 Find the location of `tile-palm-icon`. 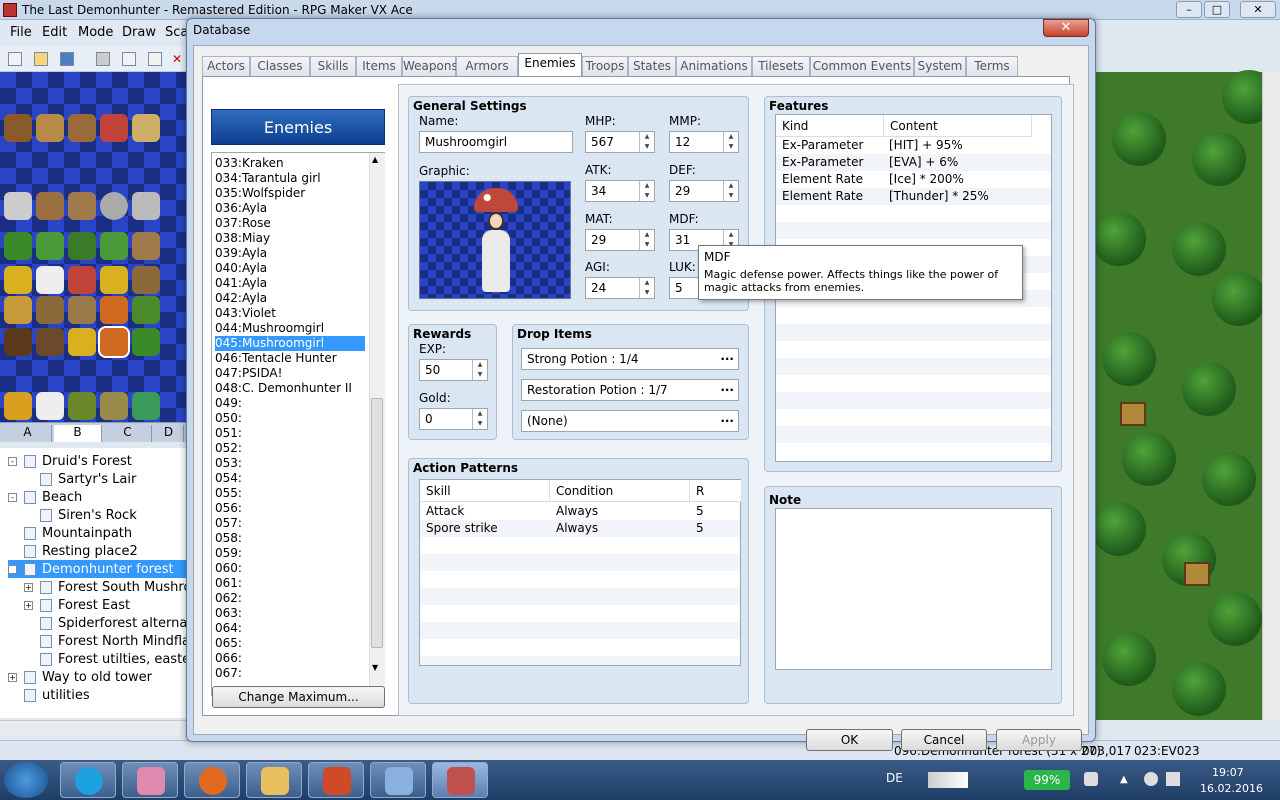

tile-palm-icon is located at coordinates (146, 342).